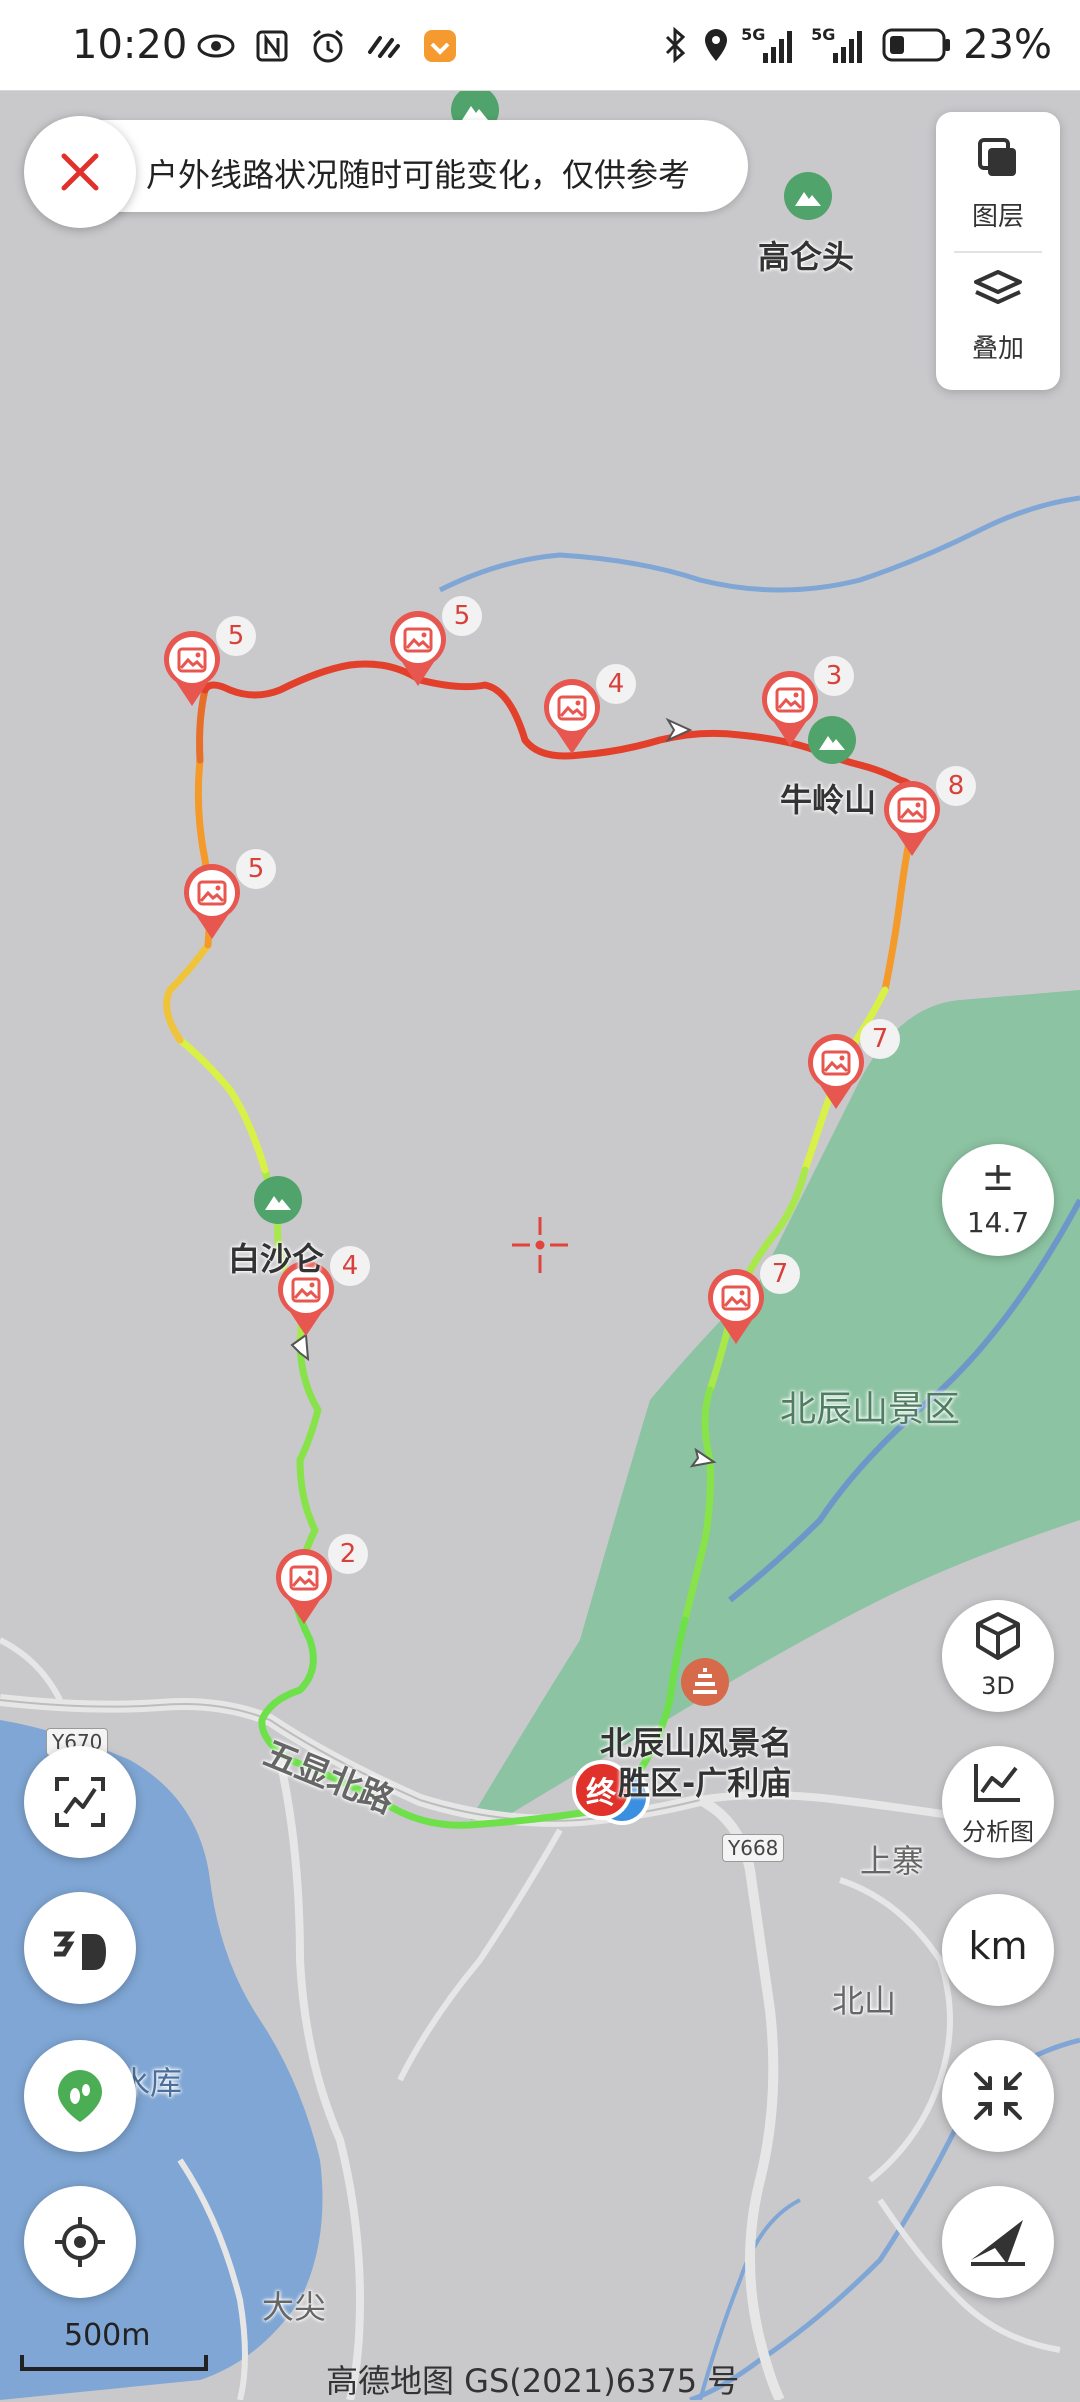 This screenshot has width=1080, height=2402. Describe the element at coordinates (540, 45) in the screenshot. I see `status-bar: 10:20 5G 5G 23%` at that location.